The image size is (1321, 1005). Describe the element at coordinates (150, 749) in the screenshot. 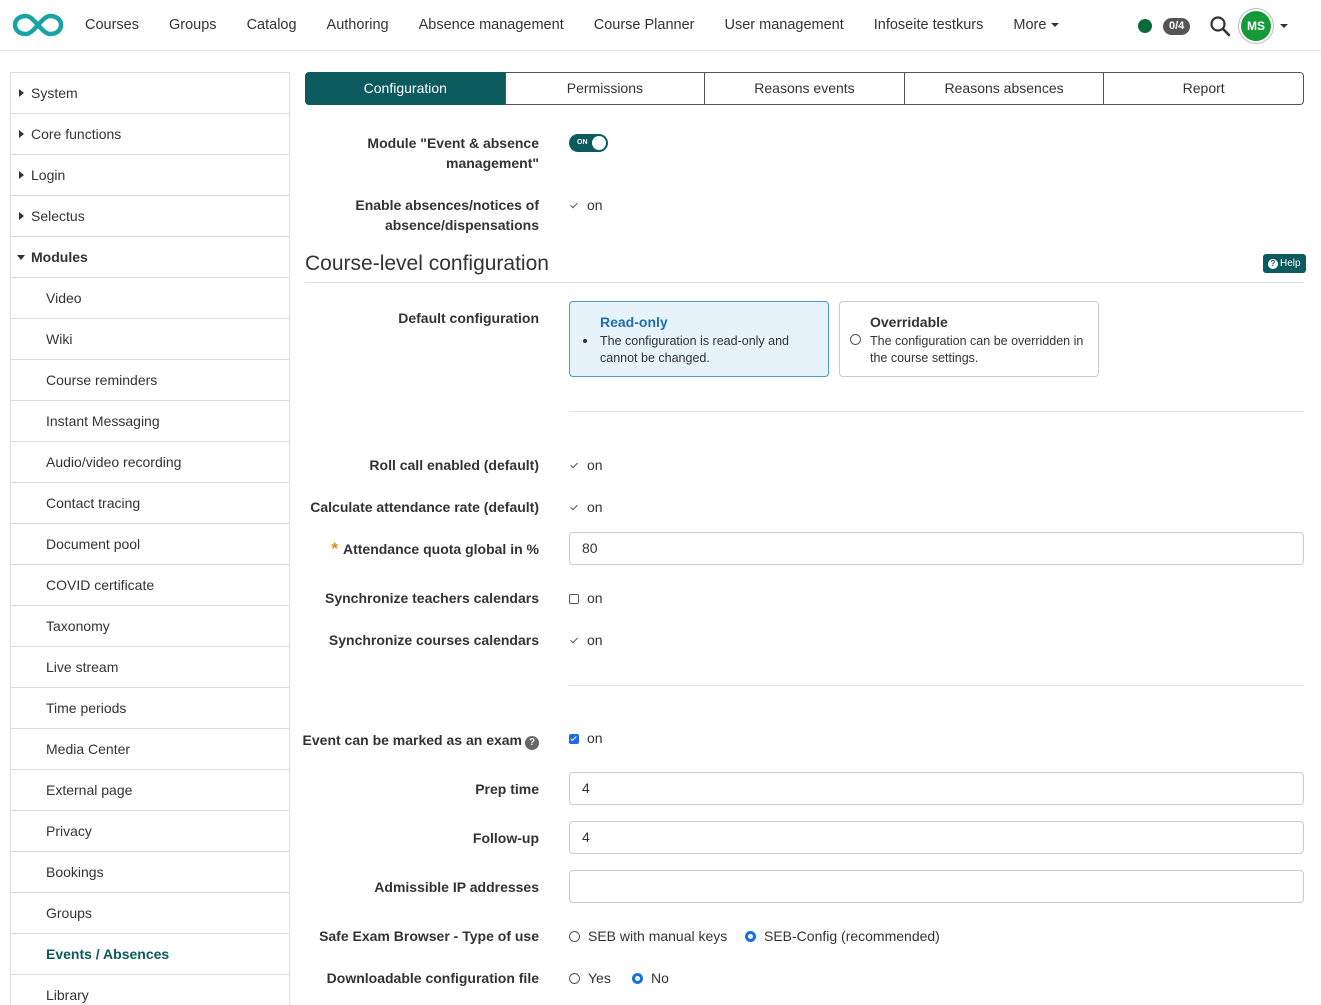

I see `sidebar-item-media-center: Media Center` at that location.